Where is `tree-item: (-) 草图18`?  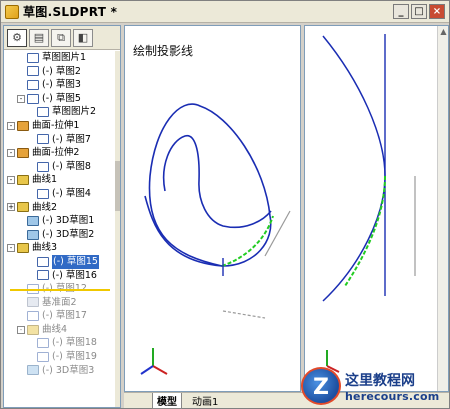 tree-item: (-) 草图18 is located at coordinates (60, 343).